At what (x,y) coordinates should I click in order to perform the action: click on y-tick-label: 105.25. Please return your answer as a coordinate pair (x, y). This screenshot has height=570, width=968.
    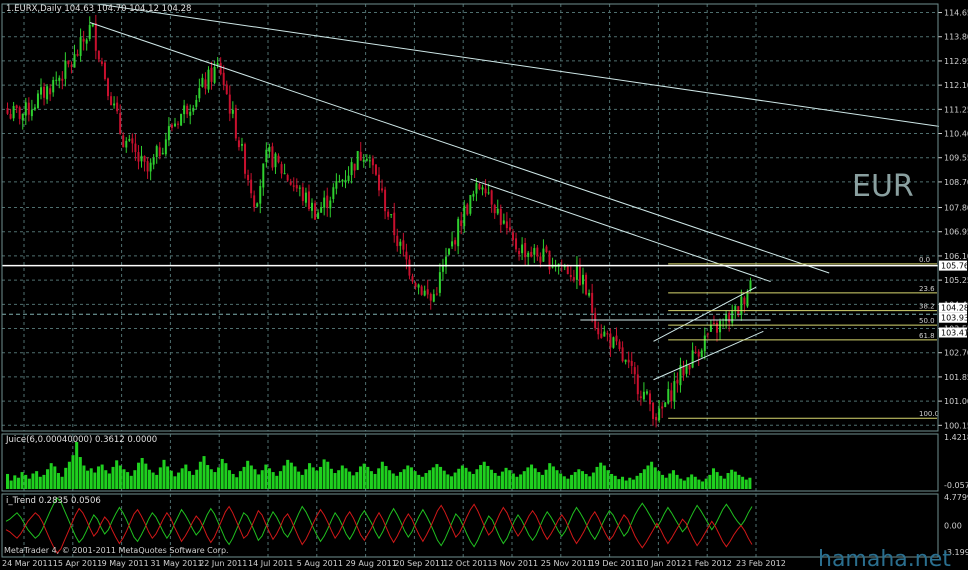
    Looking at the image, I should click on (956, 280).